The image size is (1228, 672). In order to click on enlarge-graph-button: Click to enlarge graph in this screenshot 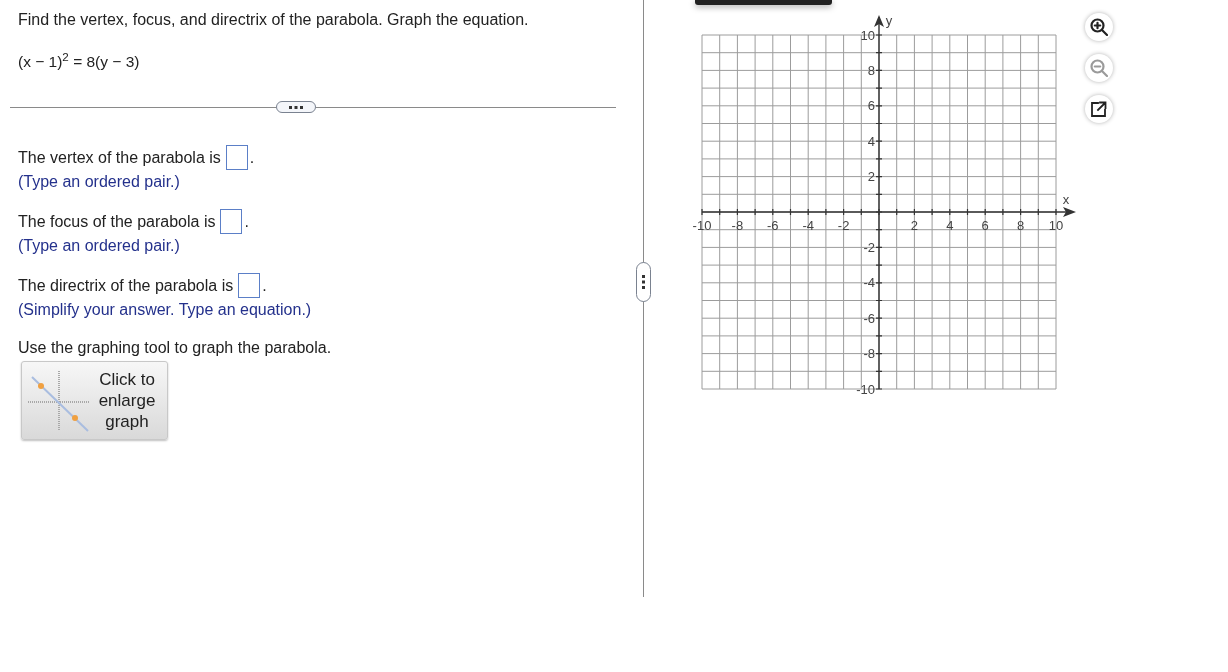, I will do `click(94, 400)`.